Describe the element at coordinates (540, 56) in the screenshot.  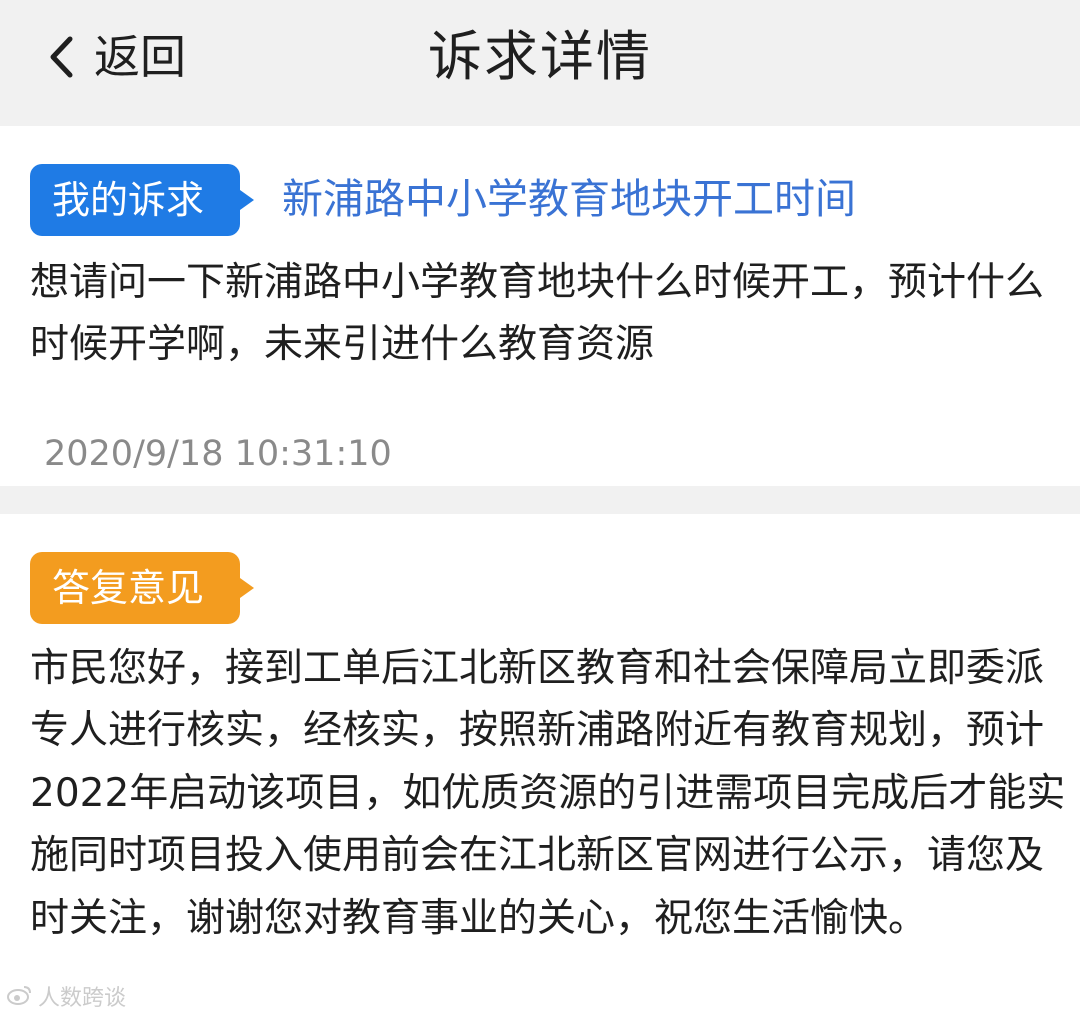
I see `page-title: 诉求详情` at that location.